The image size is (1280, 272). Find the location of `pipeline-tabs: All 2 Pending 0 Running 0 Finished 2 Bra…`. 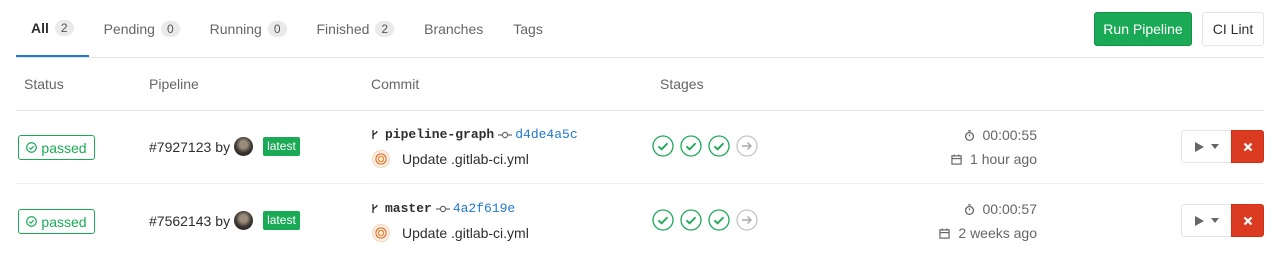

pipeline-tabs: All 2 Pending 0 Running 0 Finished 2 Bra… is located at coordinates (287, 28).